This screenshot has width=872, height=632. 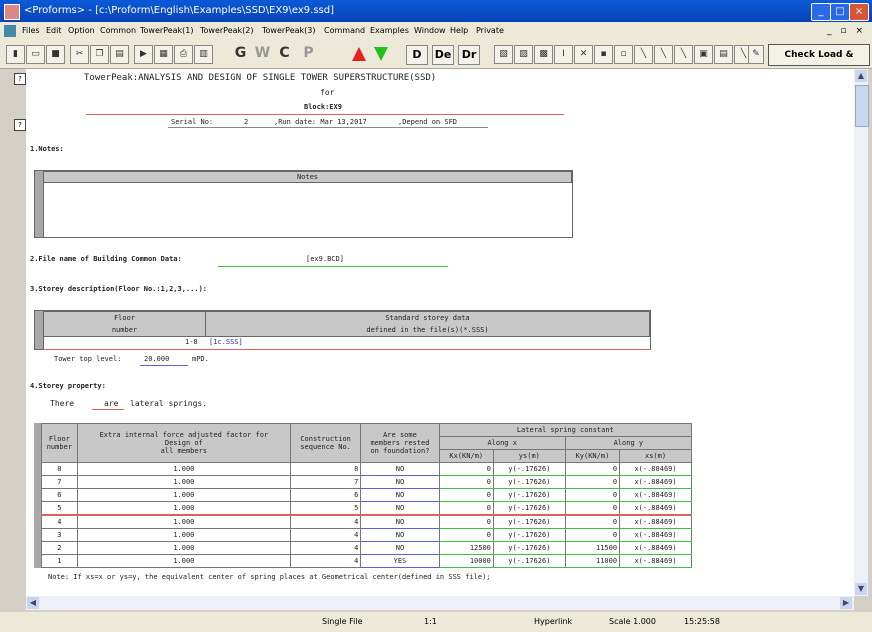 What do you see at coordinates (861, 76) in the screenshot?
I see `scroll-up-icon: ▲` at bounding box center [861, 76].